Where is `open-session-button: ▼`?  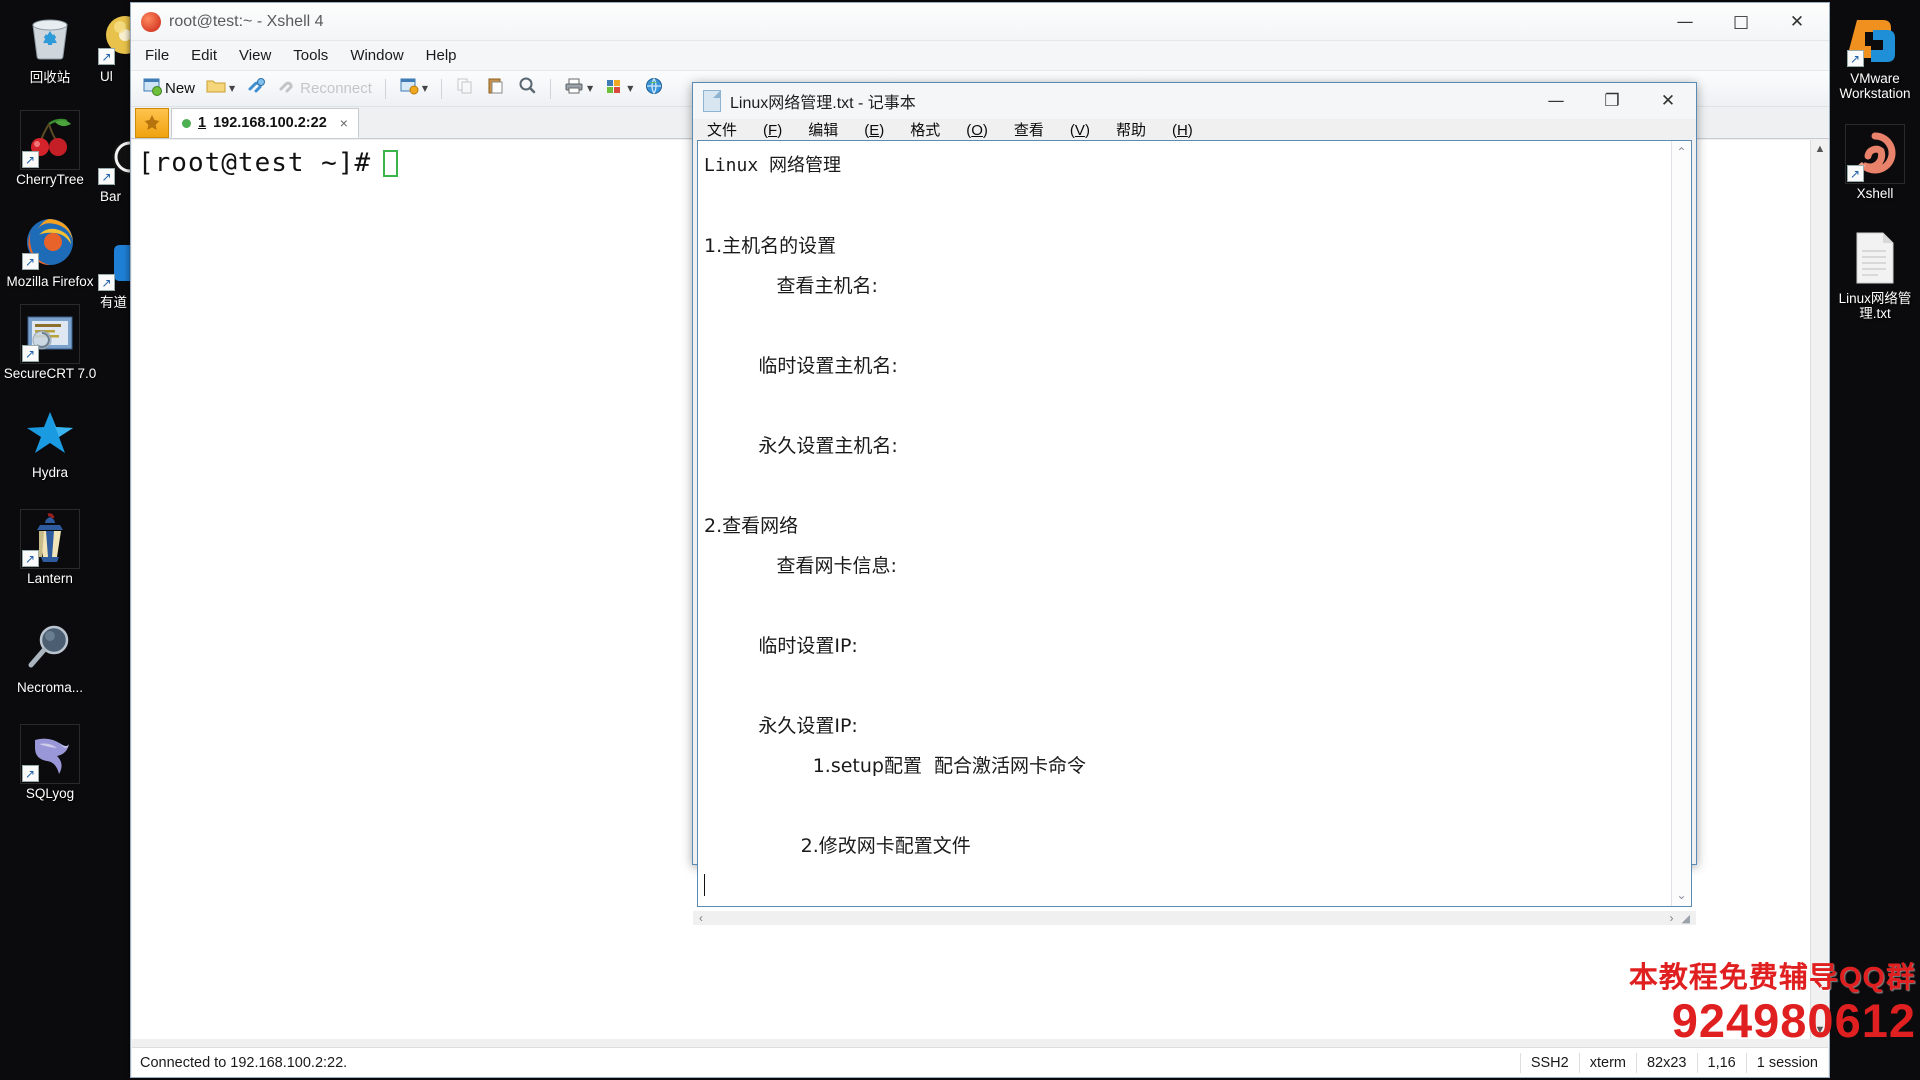
open-session-button: ▼ is located at coordinates (220, 89).